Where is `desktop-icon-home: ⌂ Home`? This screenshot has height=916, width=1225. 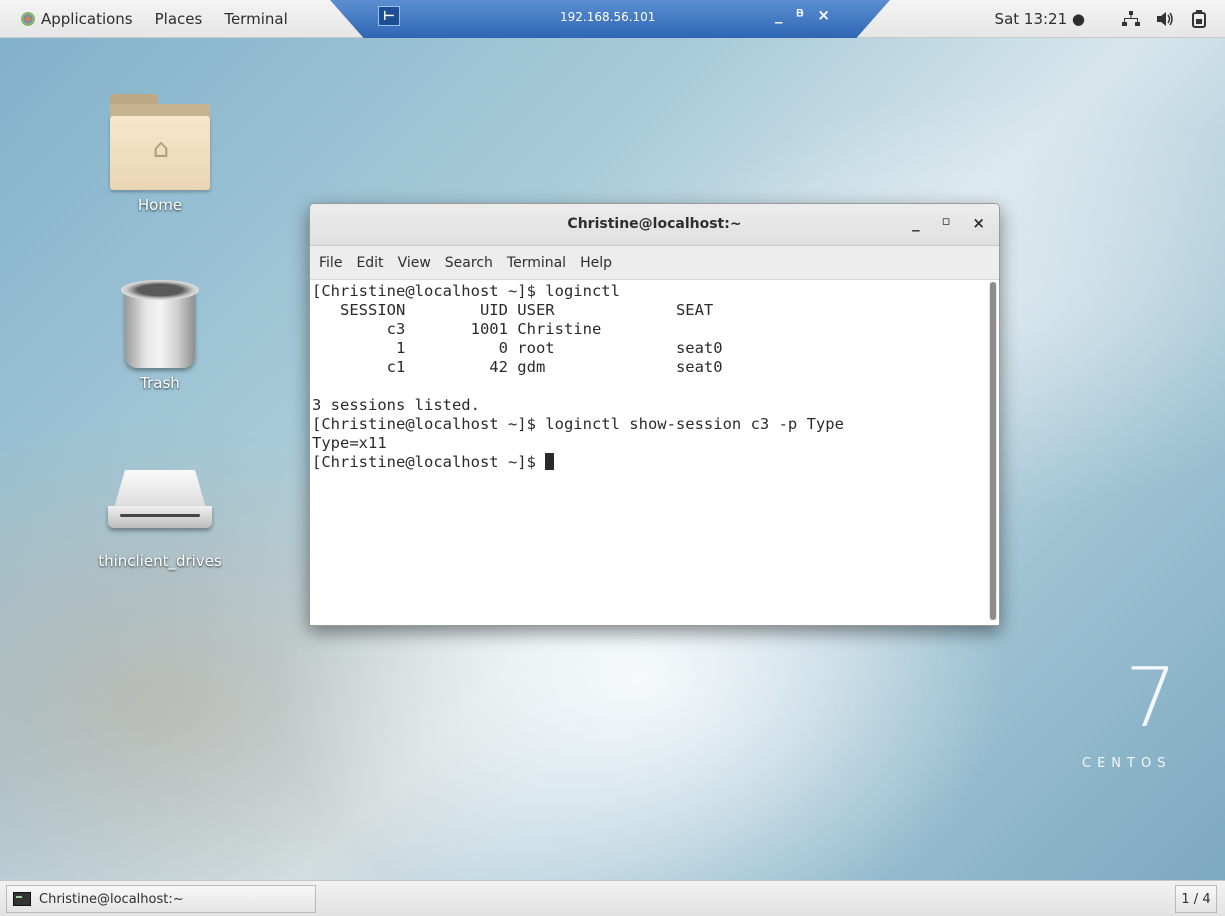 desktop-icon-home: ⌂ Home is located at coordinates (160, 154).